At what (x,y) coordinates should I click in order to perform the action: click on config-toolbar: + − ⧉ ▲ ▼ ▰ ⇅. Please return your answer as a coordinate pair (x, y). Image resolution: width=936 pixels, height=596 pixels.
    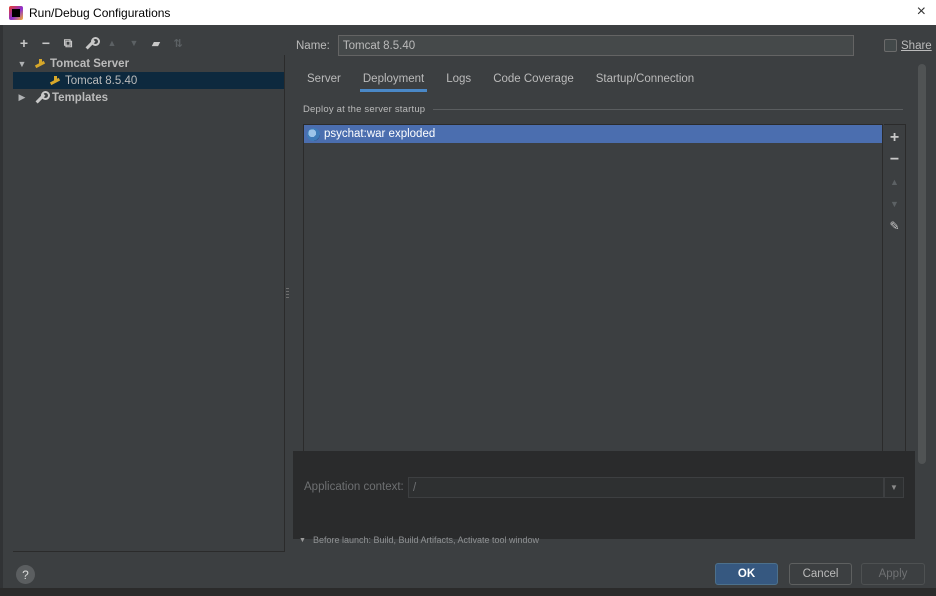
    Looking at the image, I should click on (149, 43).